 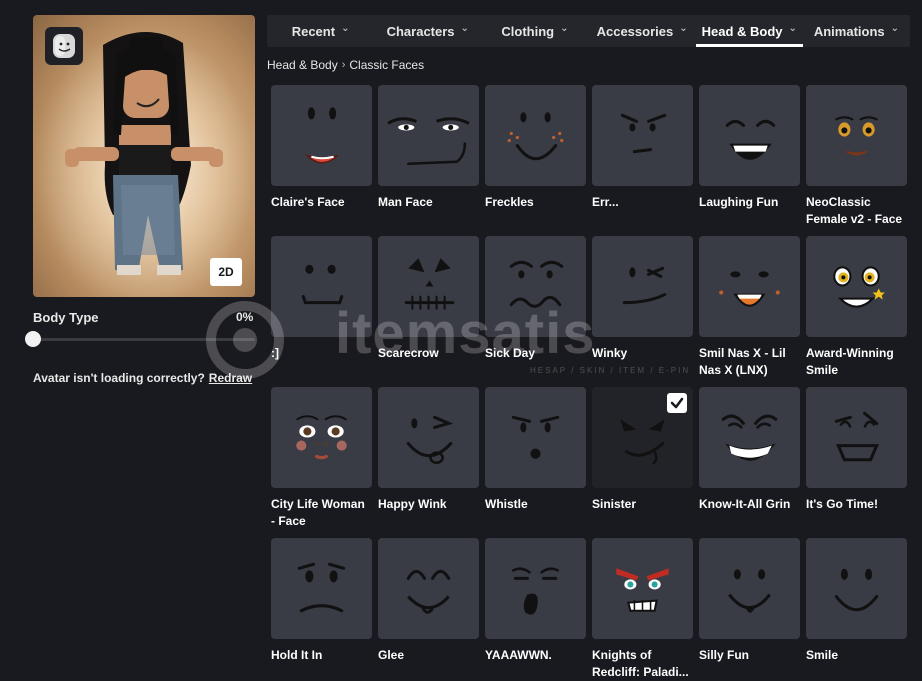 I want to click on item-card: Silly Fun, so click(x=749, y=609).